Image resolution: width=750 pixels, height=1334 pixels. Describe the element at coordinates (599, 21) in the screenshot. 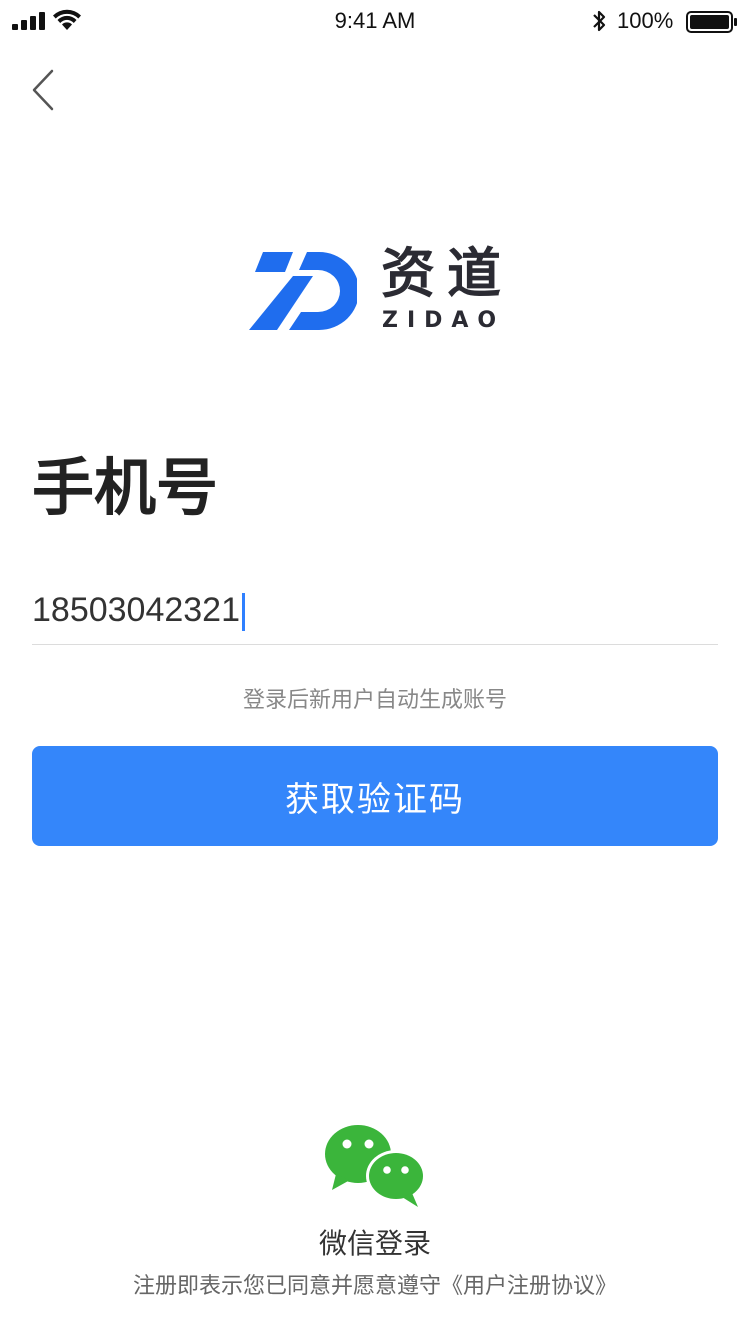

I see `bluetooth-icon` at that location.